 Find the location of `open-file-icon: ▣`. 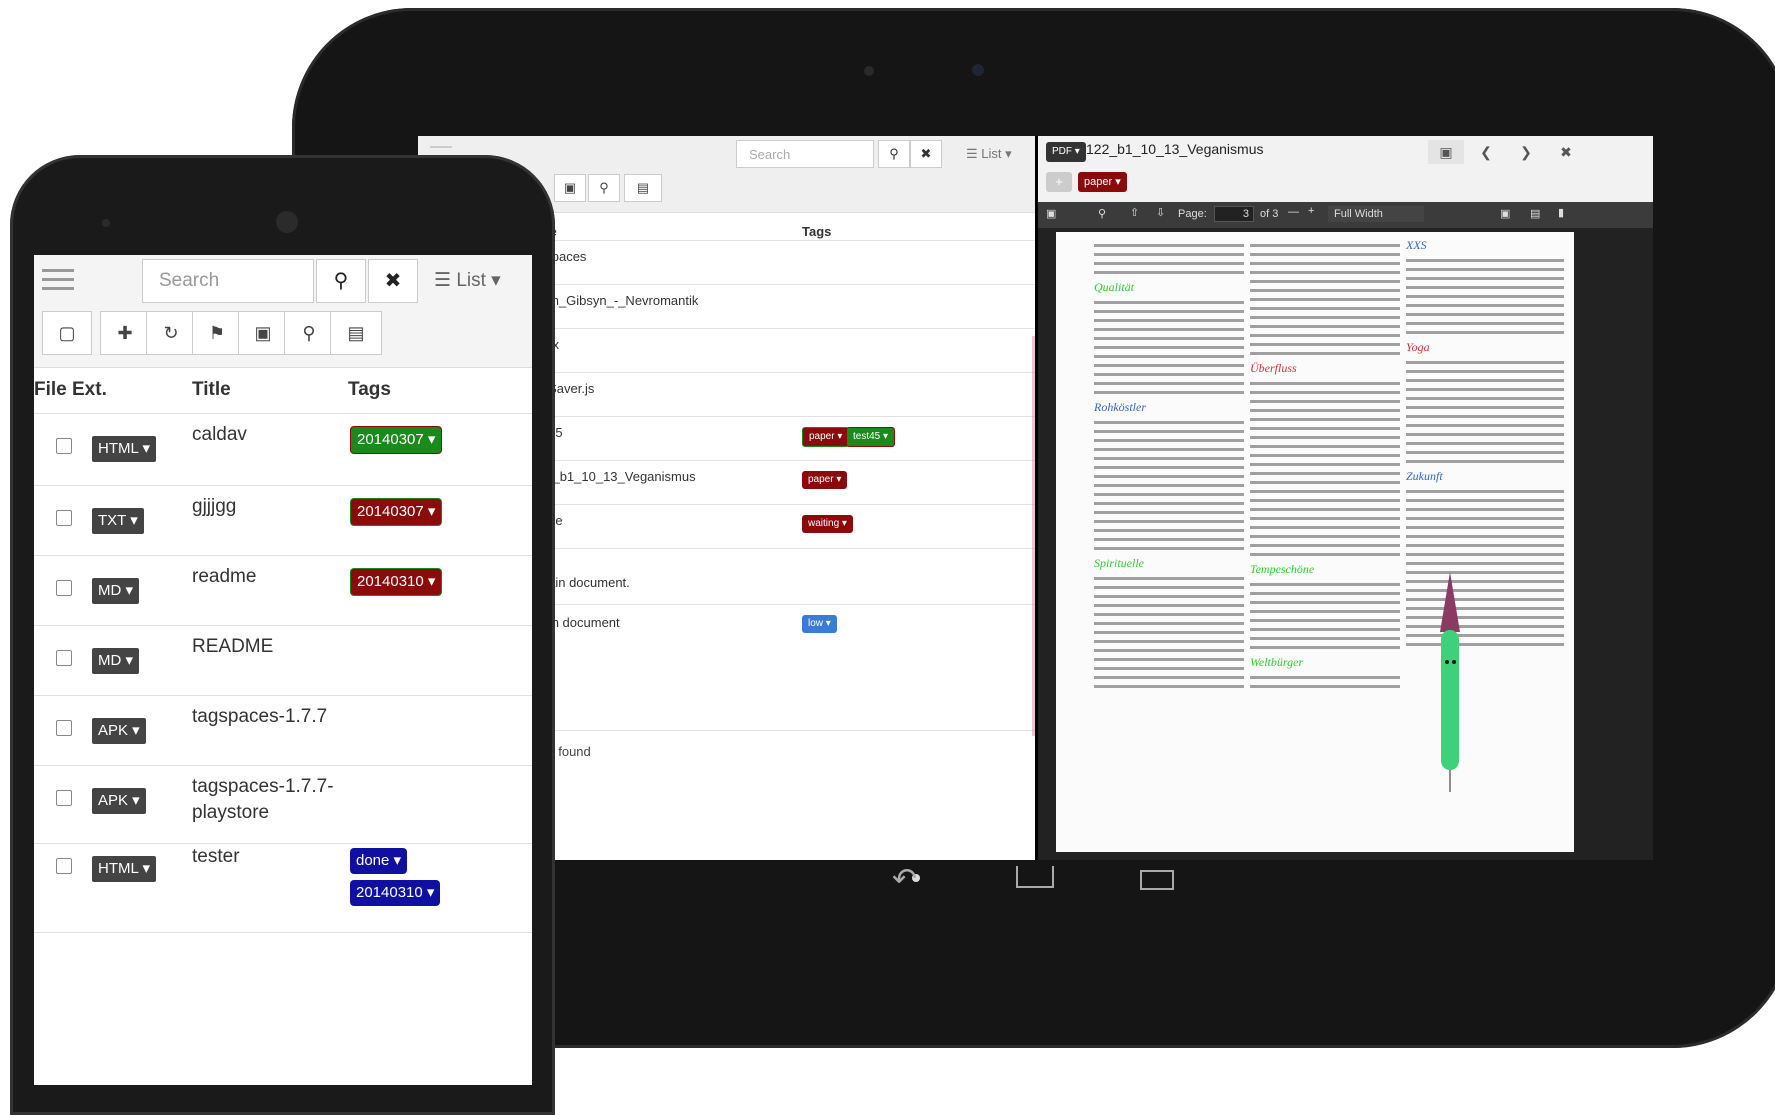

open-file-icon: ▣ is located at coordinates (1505, 213).